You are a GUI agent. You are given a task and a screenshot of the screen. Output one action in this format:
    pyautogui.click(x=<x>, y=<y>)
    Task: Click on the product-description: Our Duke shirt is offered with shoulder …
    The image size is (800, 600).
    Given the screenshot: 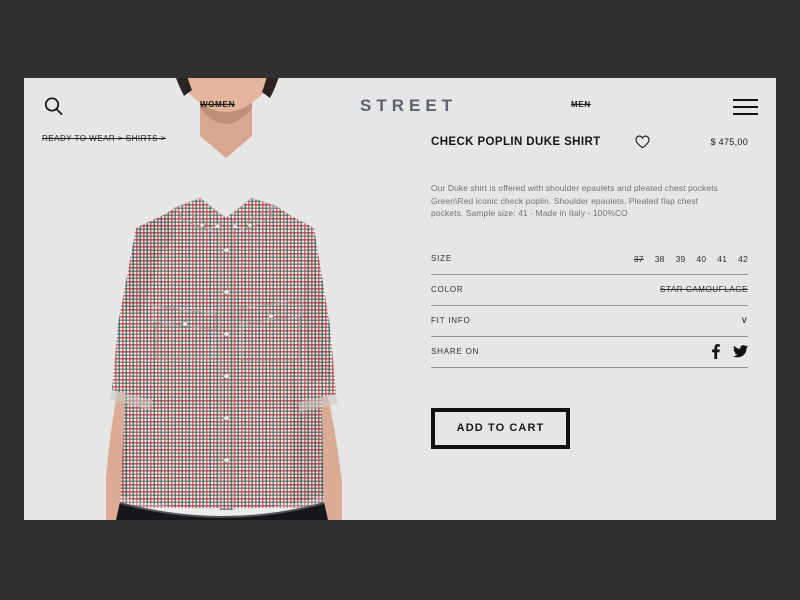 What is the action you would take?
    pyautogui.click(x=589, y=201)
    